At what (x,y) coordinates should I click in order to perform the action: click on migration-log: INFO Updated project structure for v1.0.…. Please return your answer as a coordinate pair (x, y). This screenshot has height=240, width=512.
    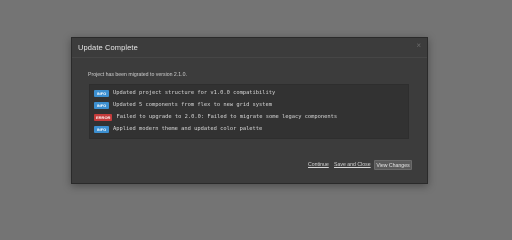
    Looking at the image, I should click on (249, 111).